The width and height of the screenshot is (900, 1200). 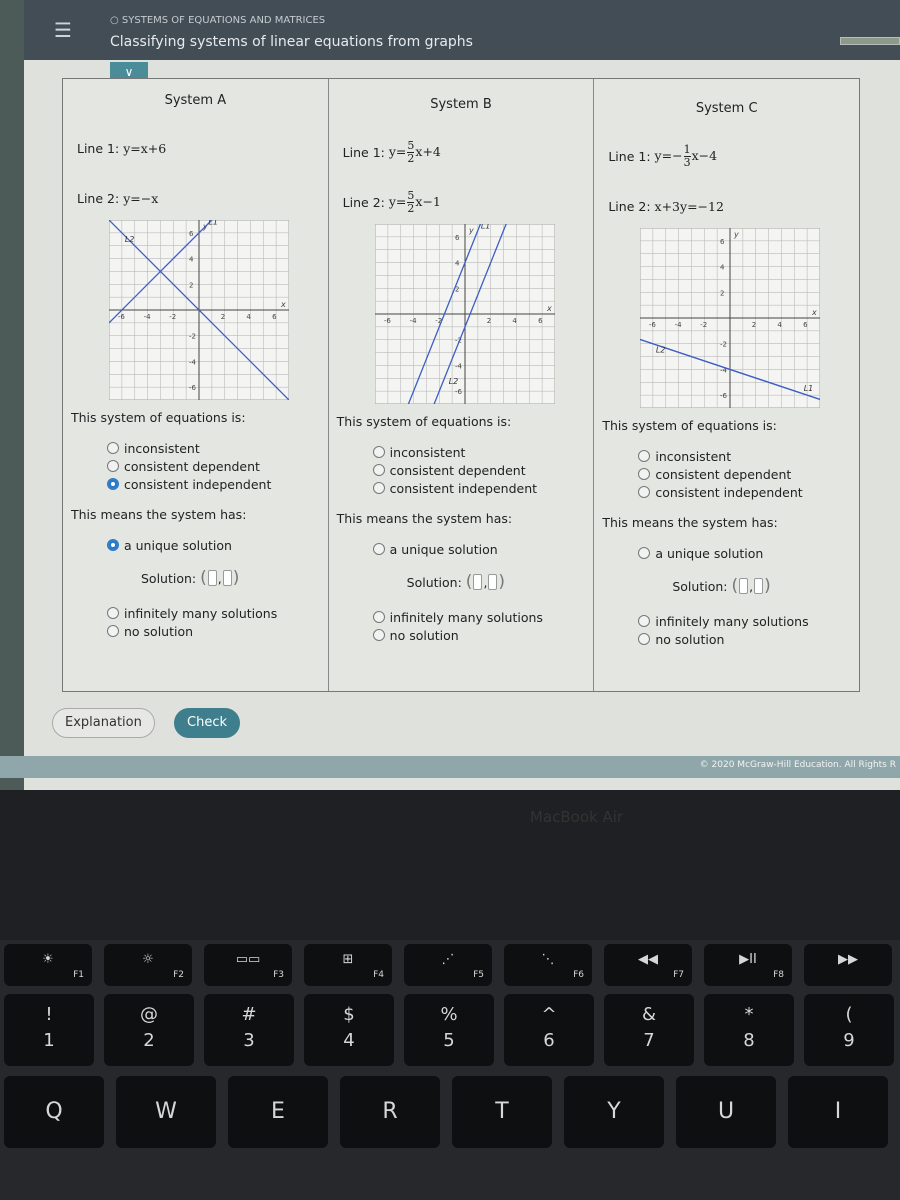 What do you see at coordinates (349, 1030) in the screenshot?
I see `number-key: $4` at bounding box center [349, 1030].